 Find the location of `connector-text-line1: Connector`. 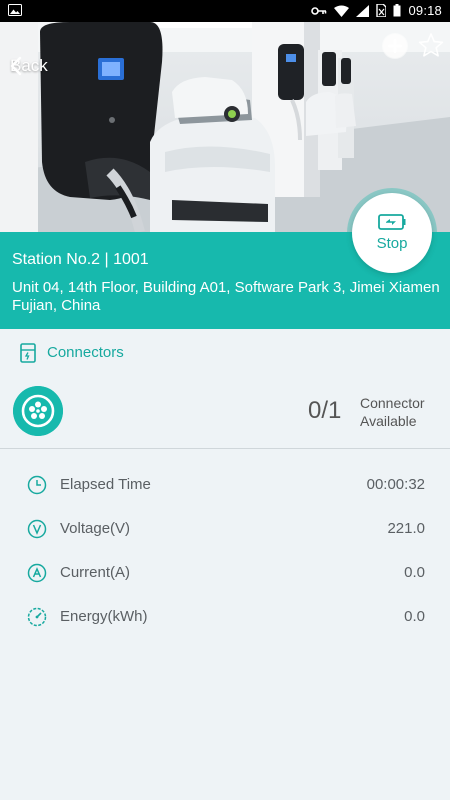

connector-text-line1: Connector is located at coordinates (392, 403).